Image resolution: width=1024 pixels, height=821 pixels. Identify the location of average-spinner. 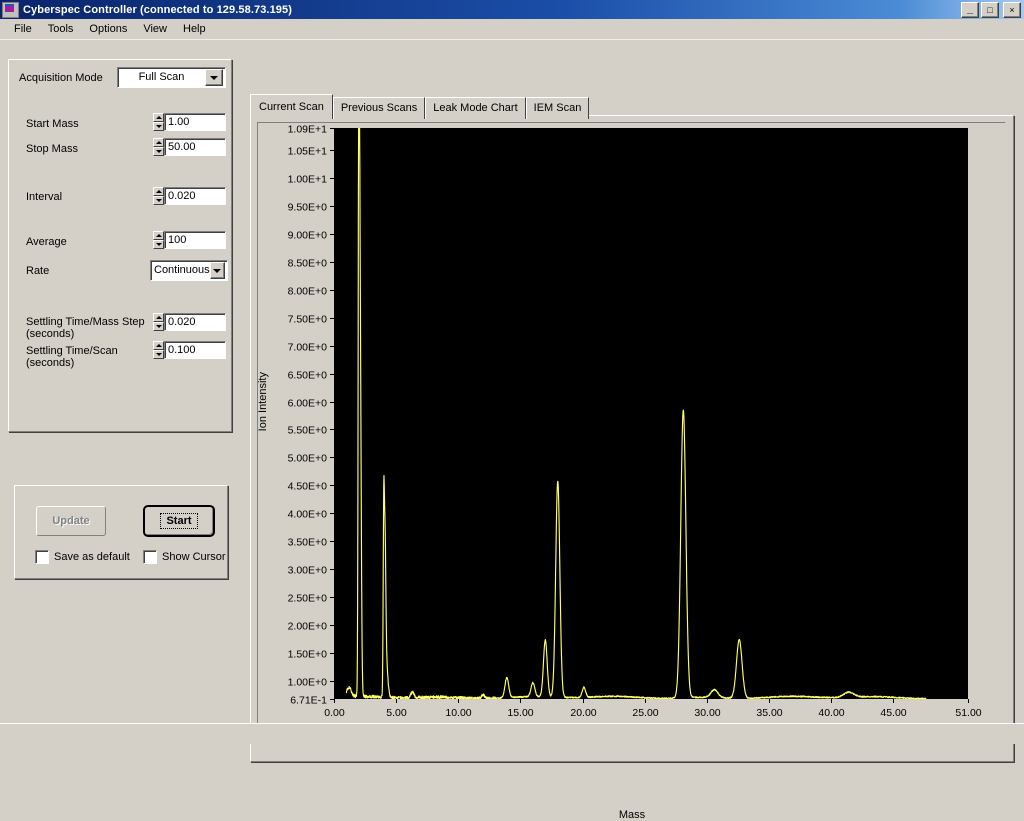
(158, 240).